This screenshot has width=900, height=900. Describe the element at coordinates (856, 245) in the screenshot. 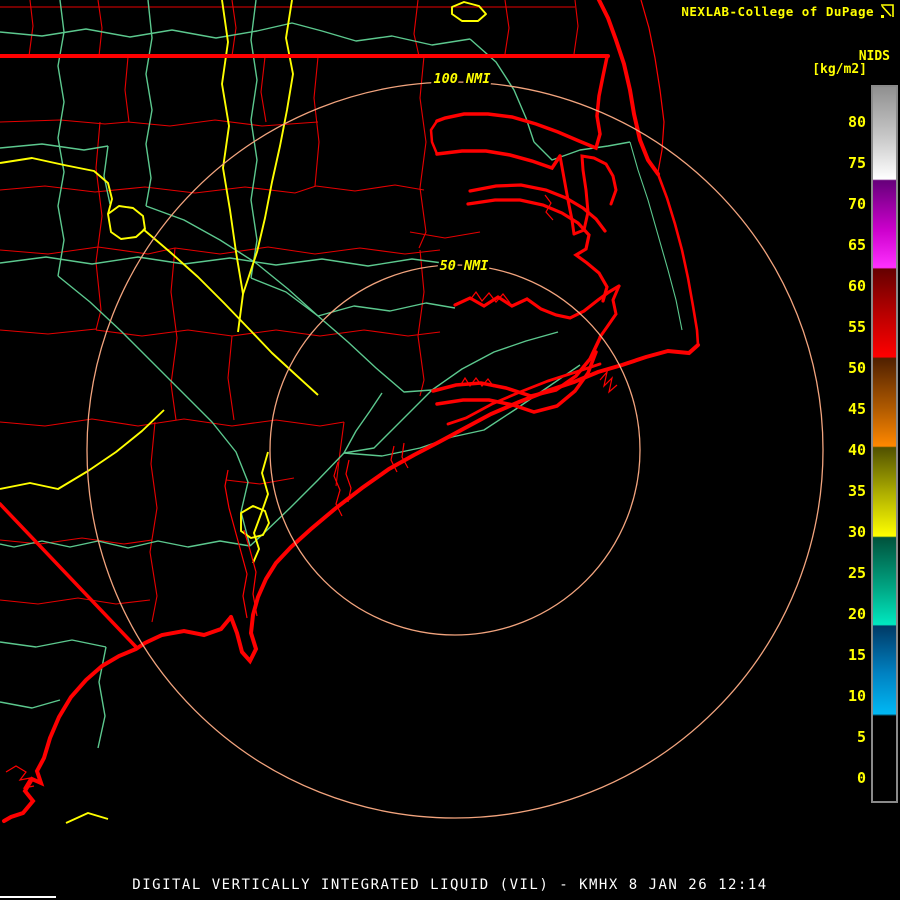

I see `colorbar-tick-label: 65` at that location.